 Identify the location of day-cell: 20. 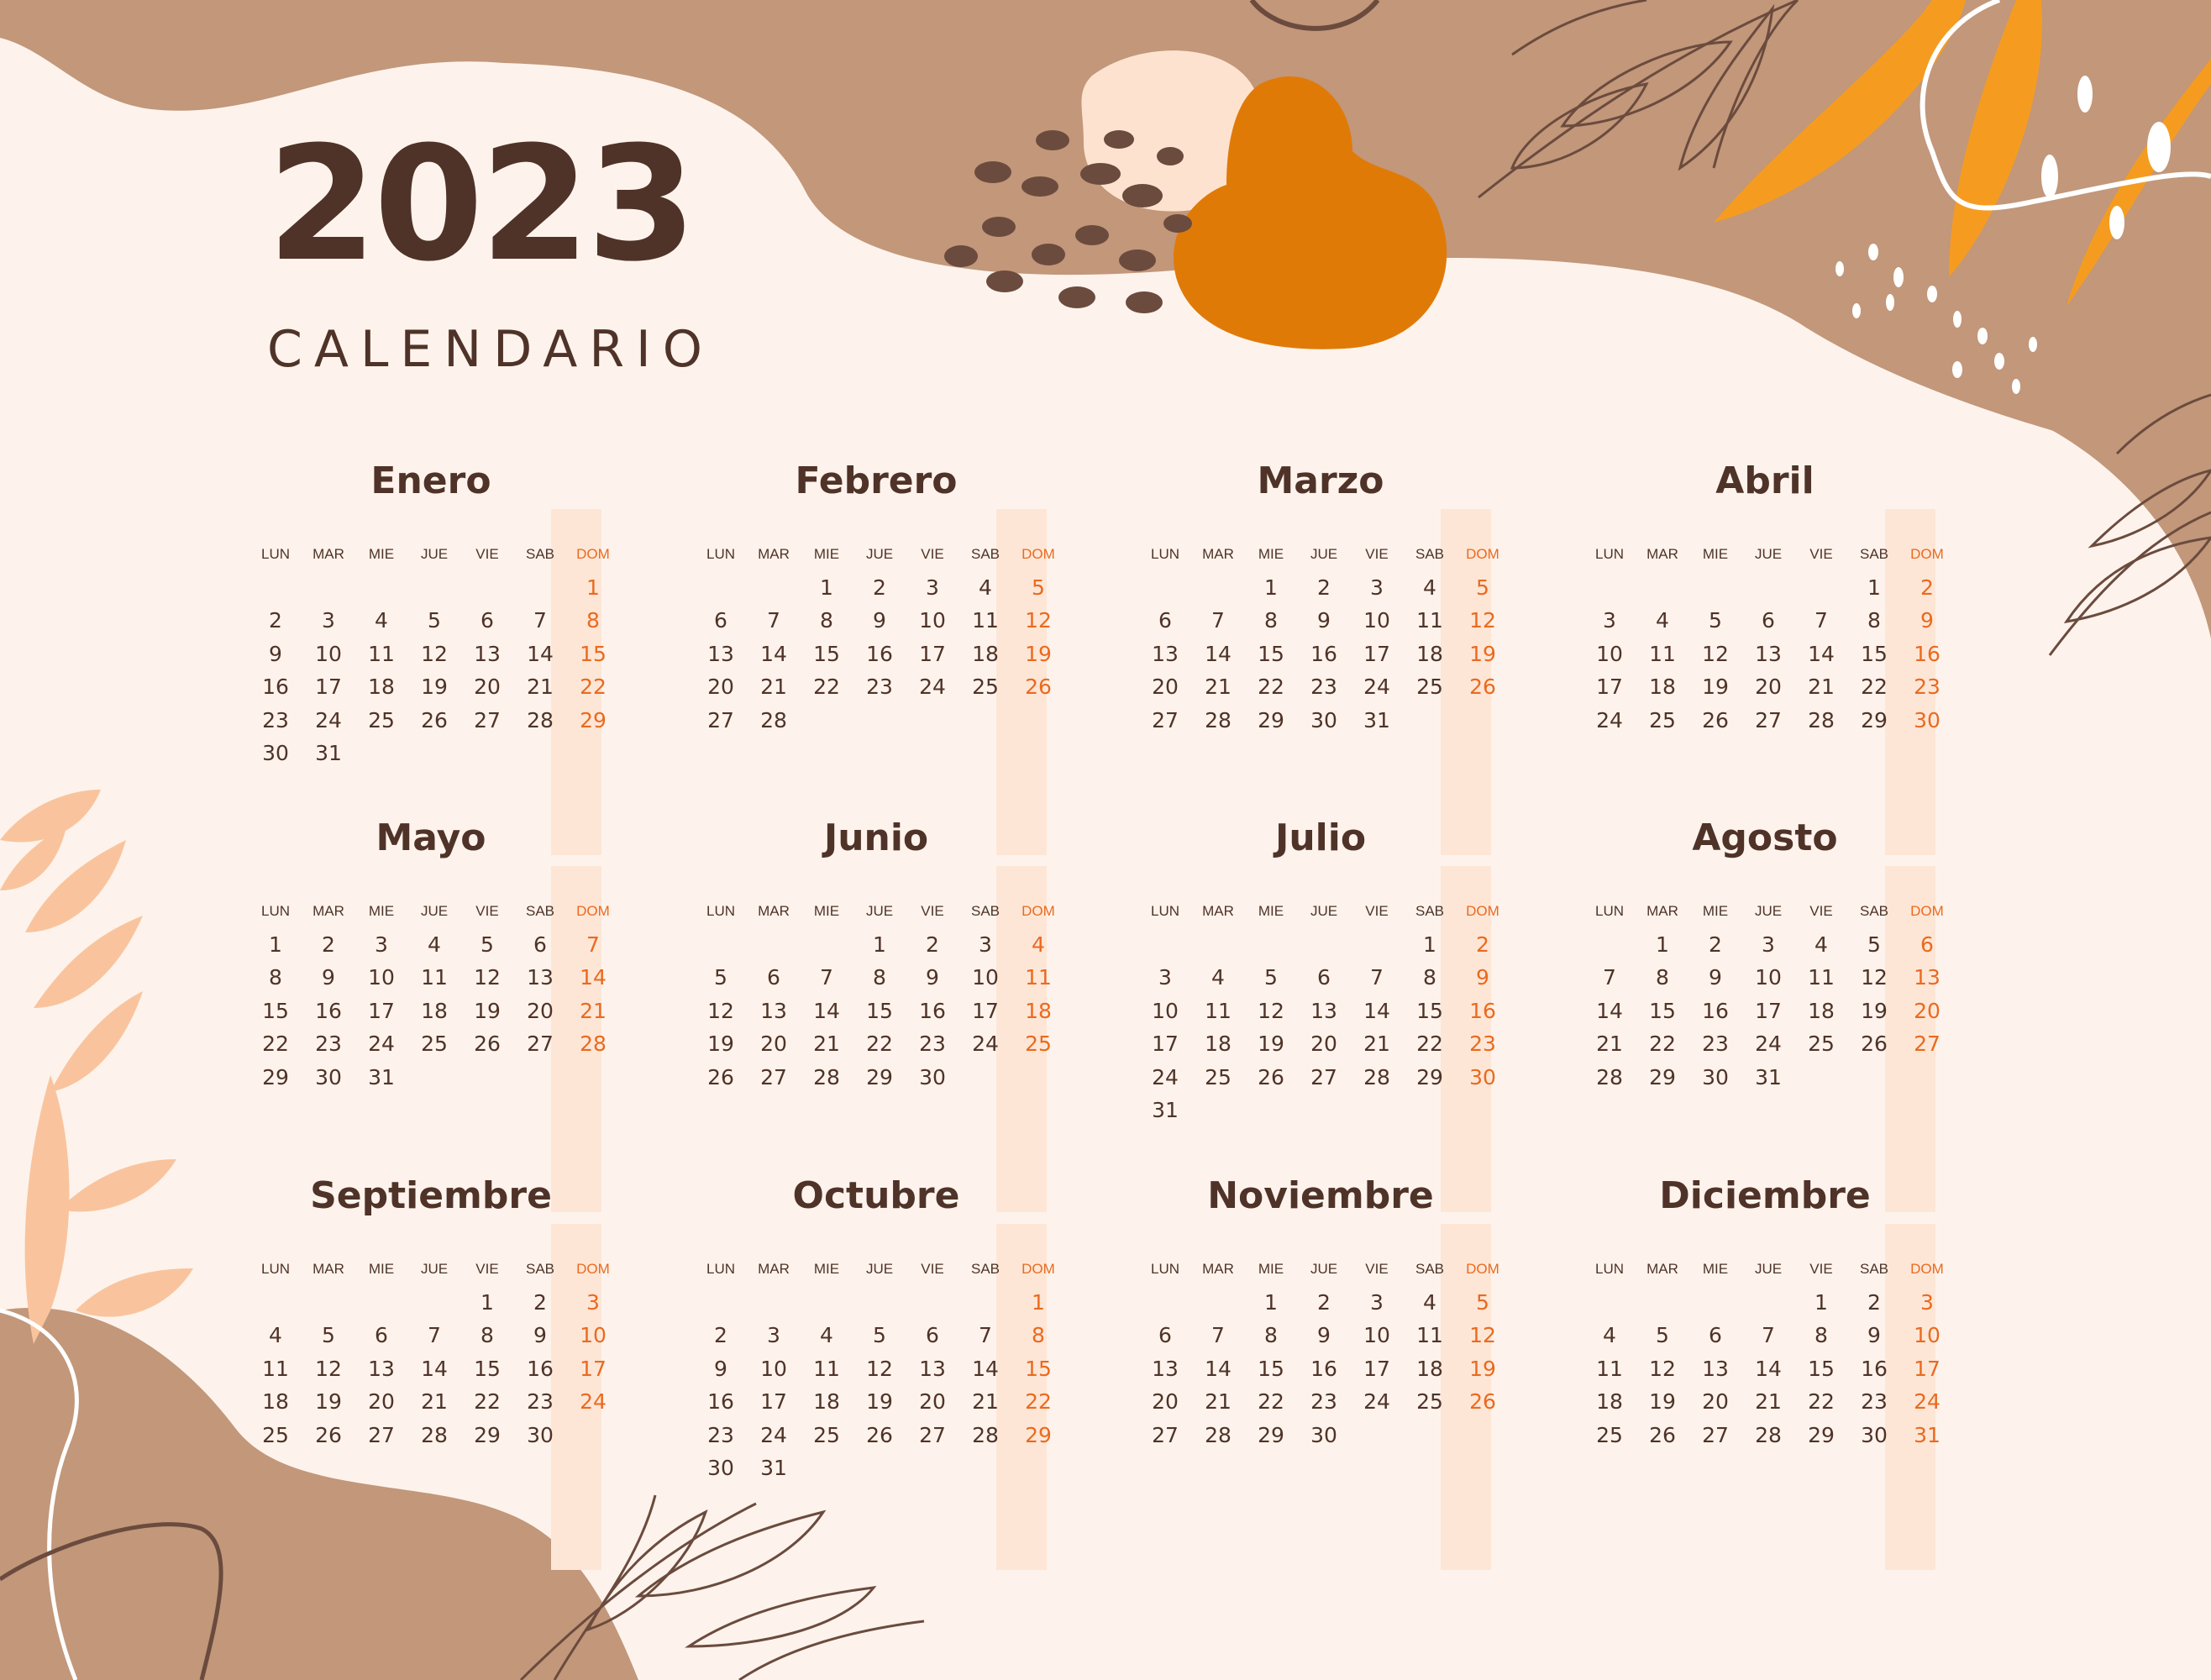
(1768, 687).